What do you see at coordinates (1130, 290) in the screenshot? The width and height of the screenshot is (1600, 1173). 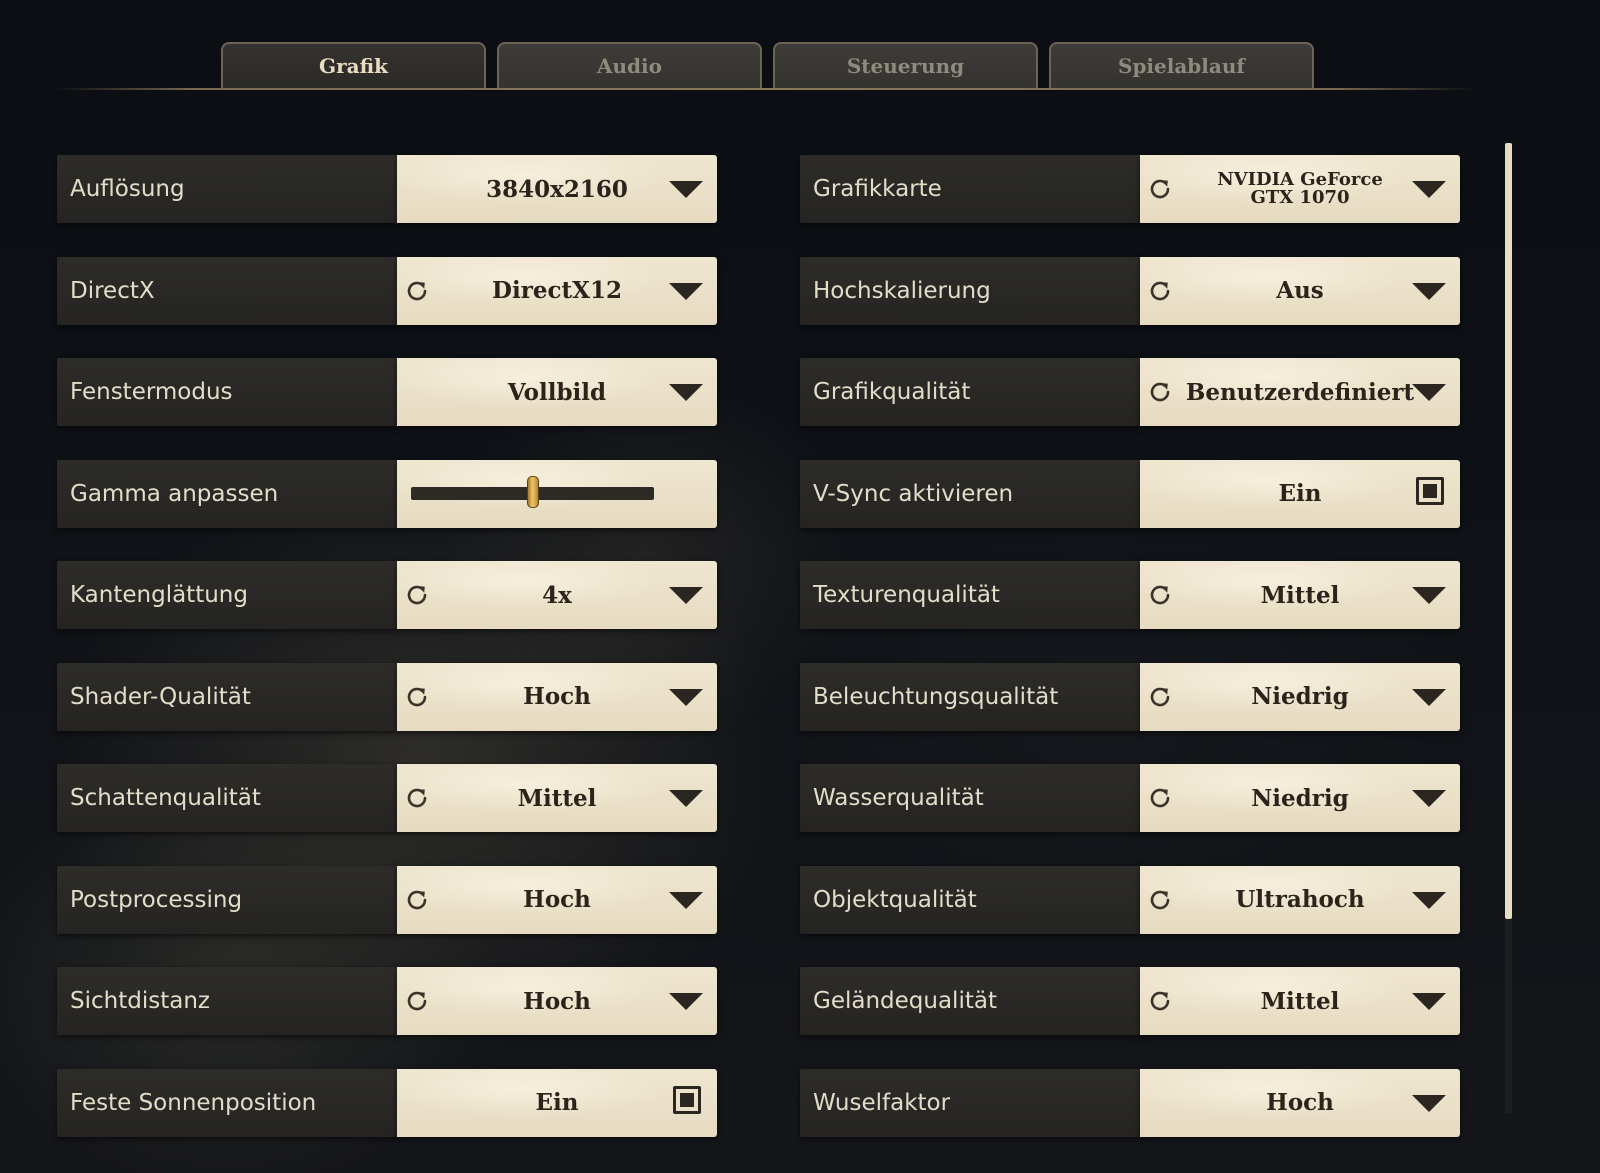 I see `setting-row-hochskalierung: Hochskalierung Aus` at bounding box center [1130, 290].